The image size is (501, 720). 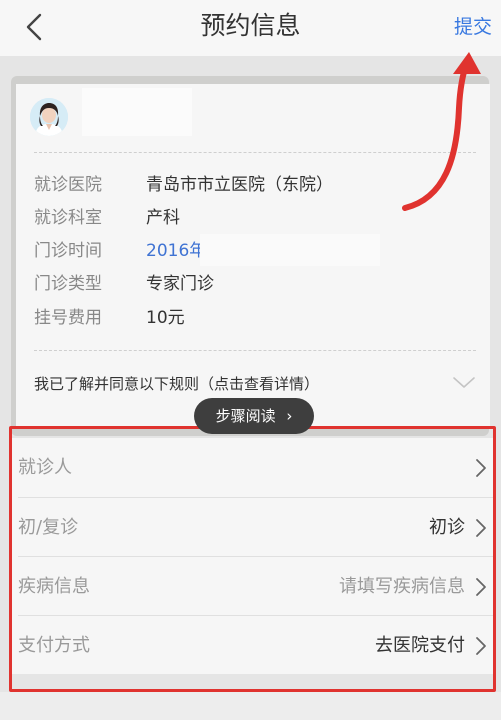 I want to click on patient-label: 就诊人, so click(x=45, y=467).